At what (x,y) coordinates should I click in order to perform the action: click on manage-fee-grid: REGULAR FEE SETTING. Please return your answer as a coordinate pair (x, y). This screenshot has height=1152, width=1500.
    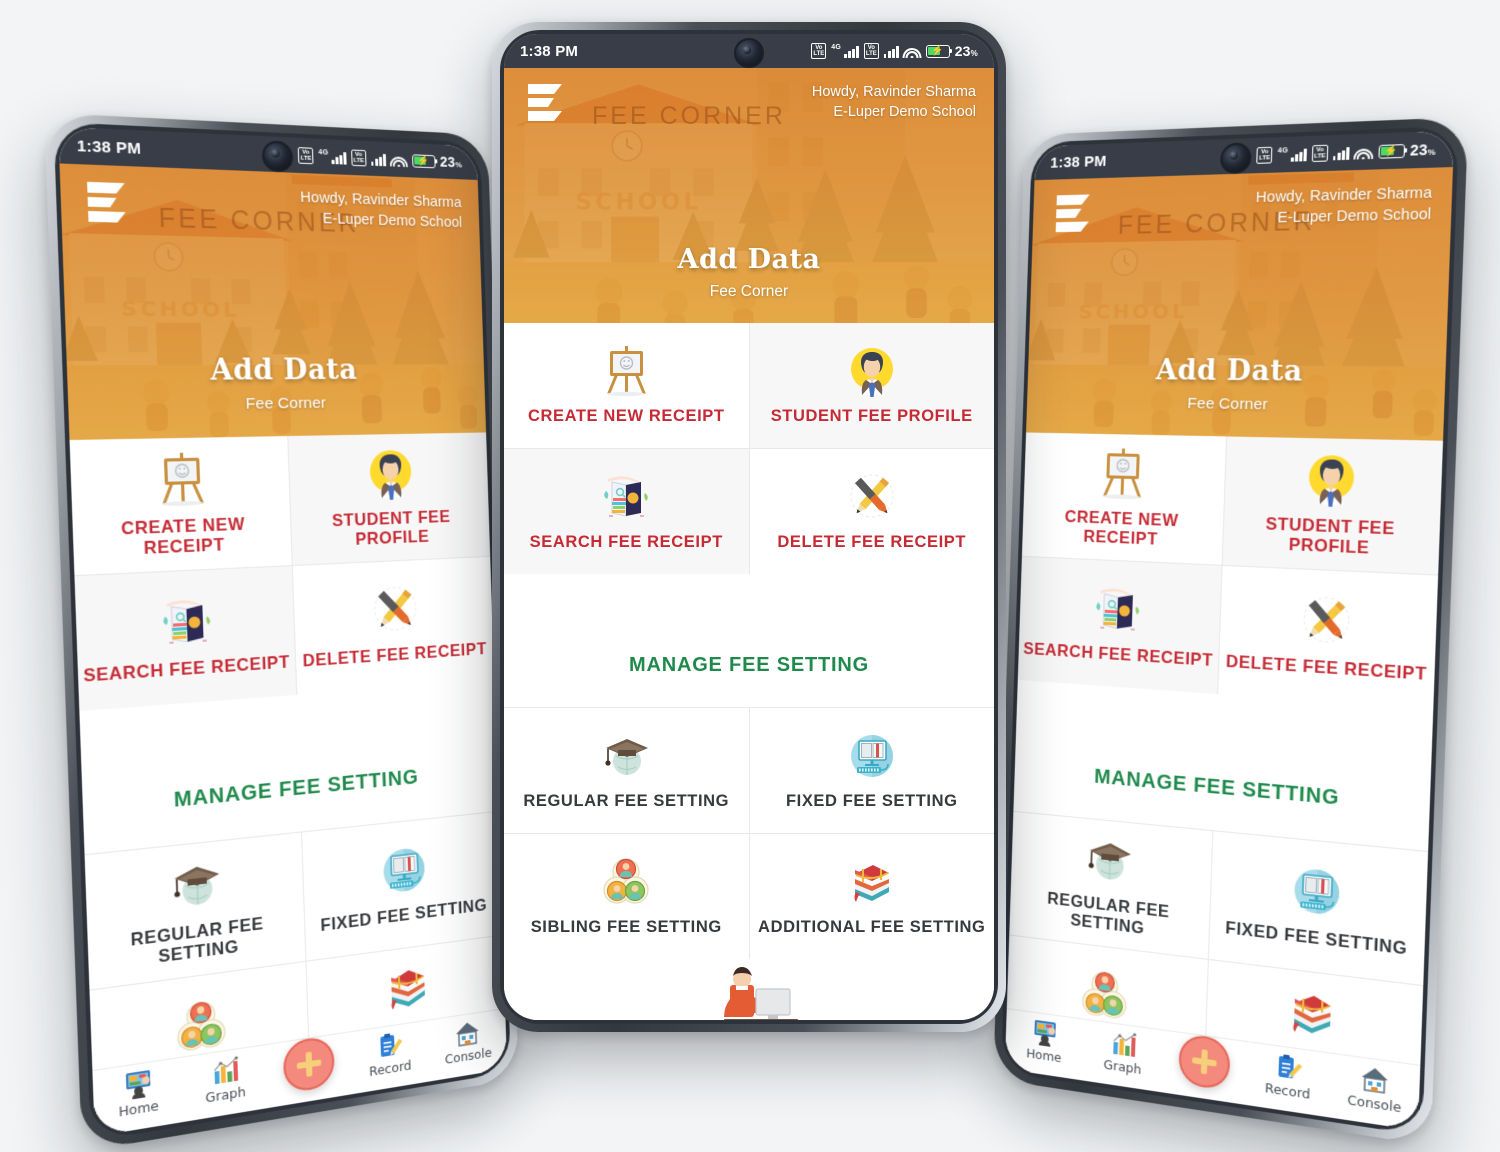
    Looking at the image, I should click on (749, 833).